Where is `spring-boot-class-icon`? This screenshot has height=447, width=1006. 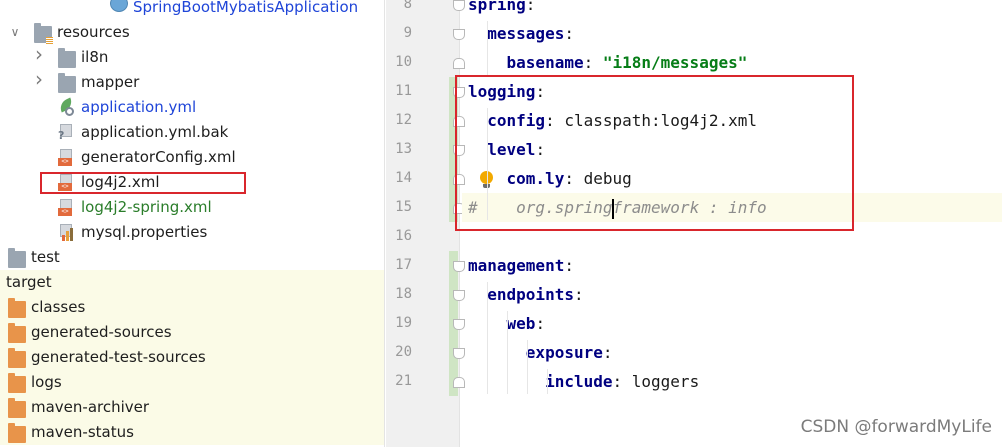
spring-boot-class-icon is located at coordinates (119, 6).